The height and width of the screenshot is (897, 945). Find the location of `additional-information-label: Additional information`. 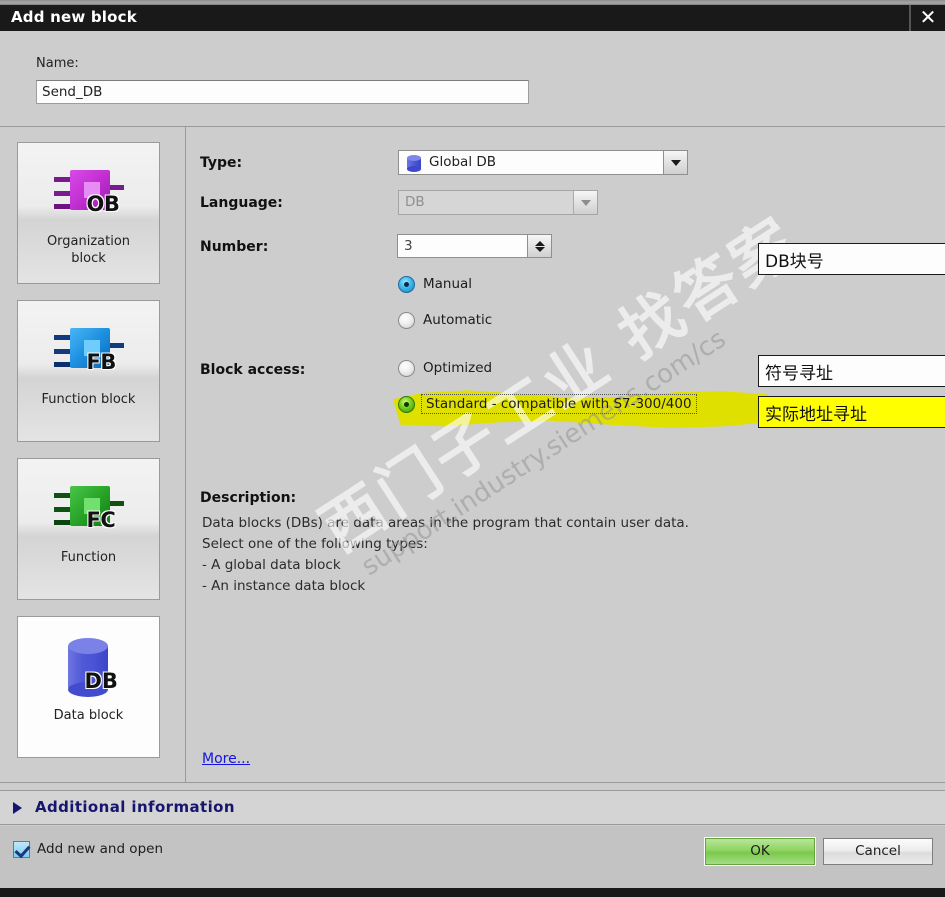

additional-information-label: Additional information is located at coordinates (135, 807).